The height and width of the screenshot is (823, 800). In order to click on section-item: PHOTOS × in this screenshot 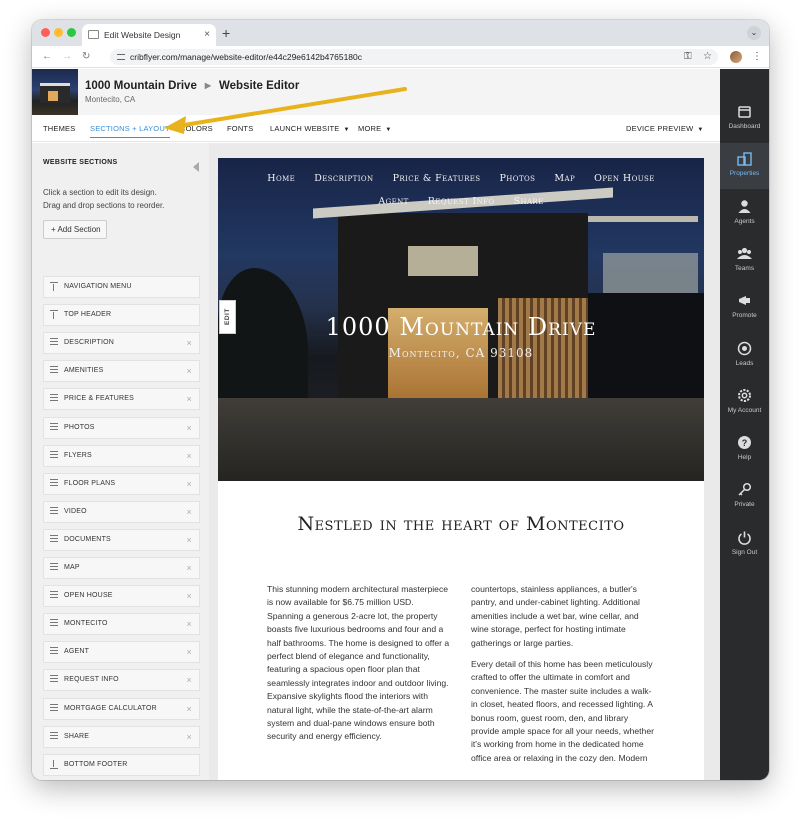, I will do `click(121, 427)`.